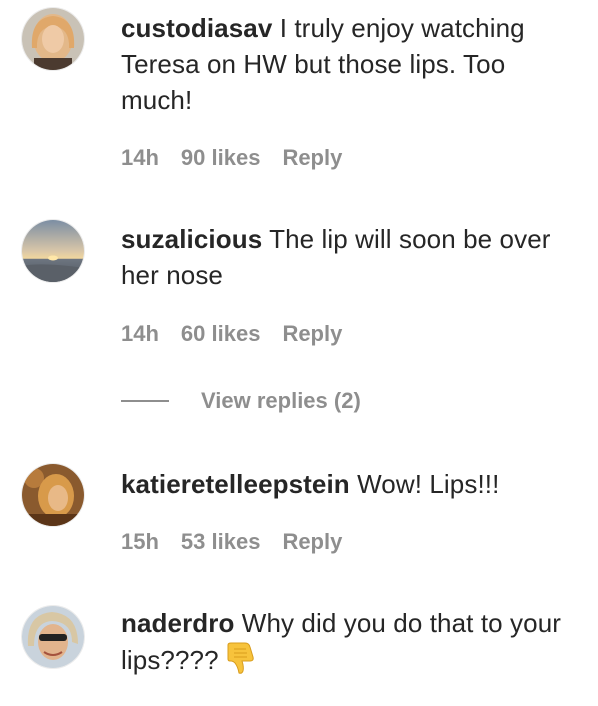 The height and width of the screenshot is (706, 598). Describe the element at coordinates (235, 484) in the screenshot. I see `username: katieretelleepstein` at that location.